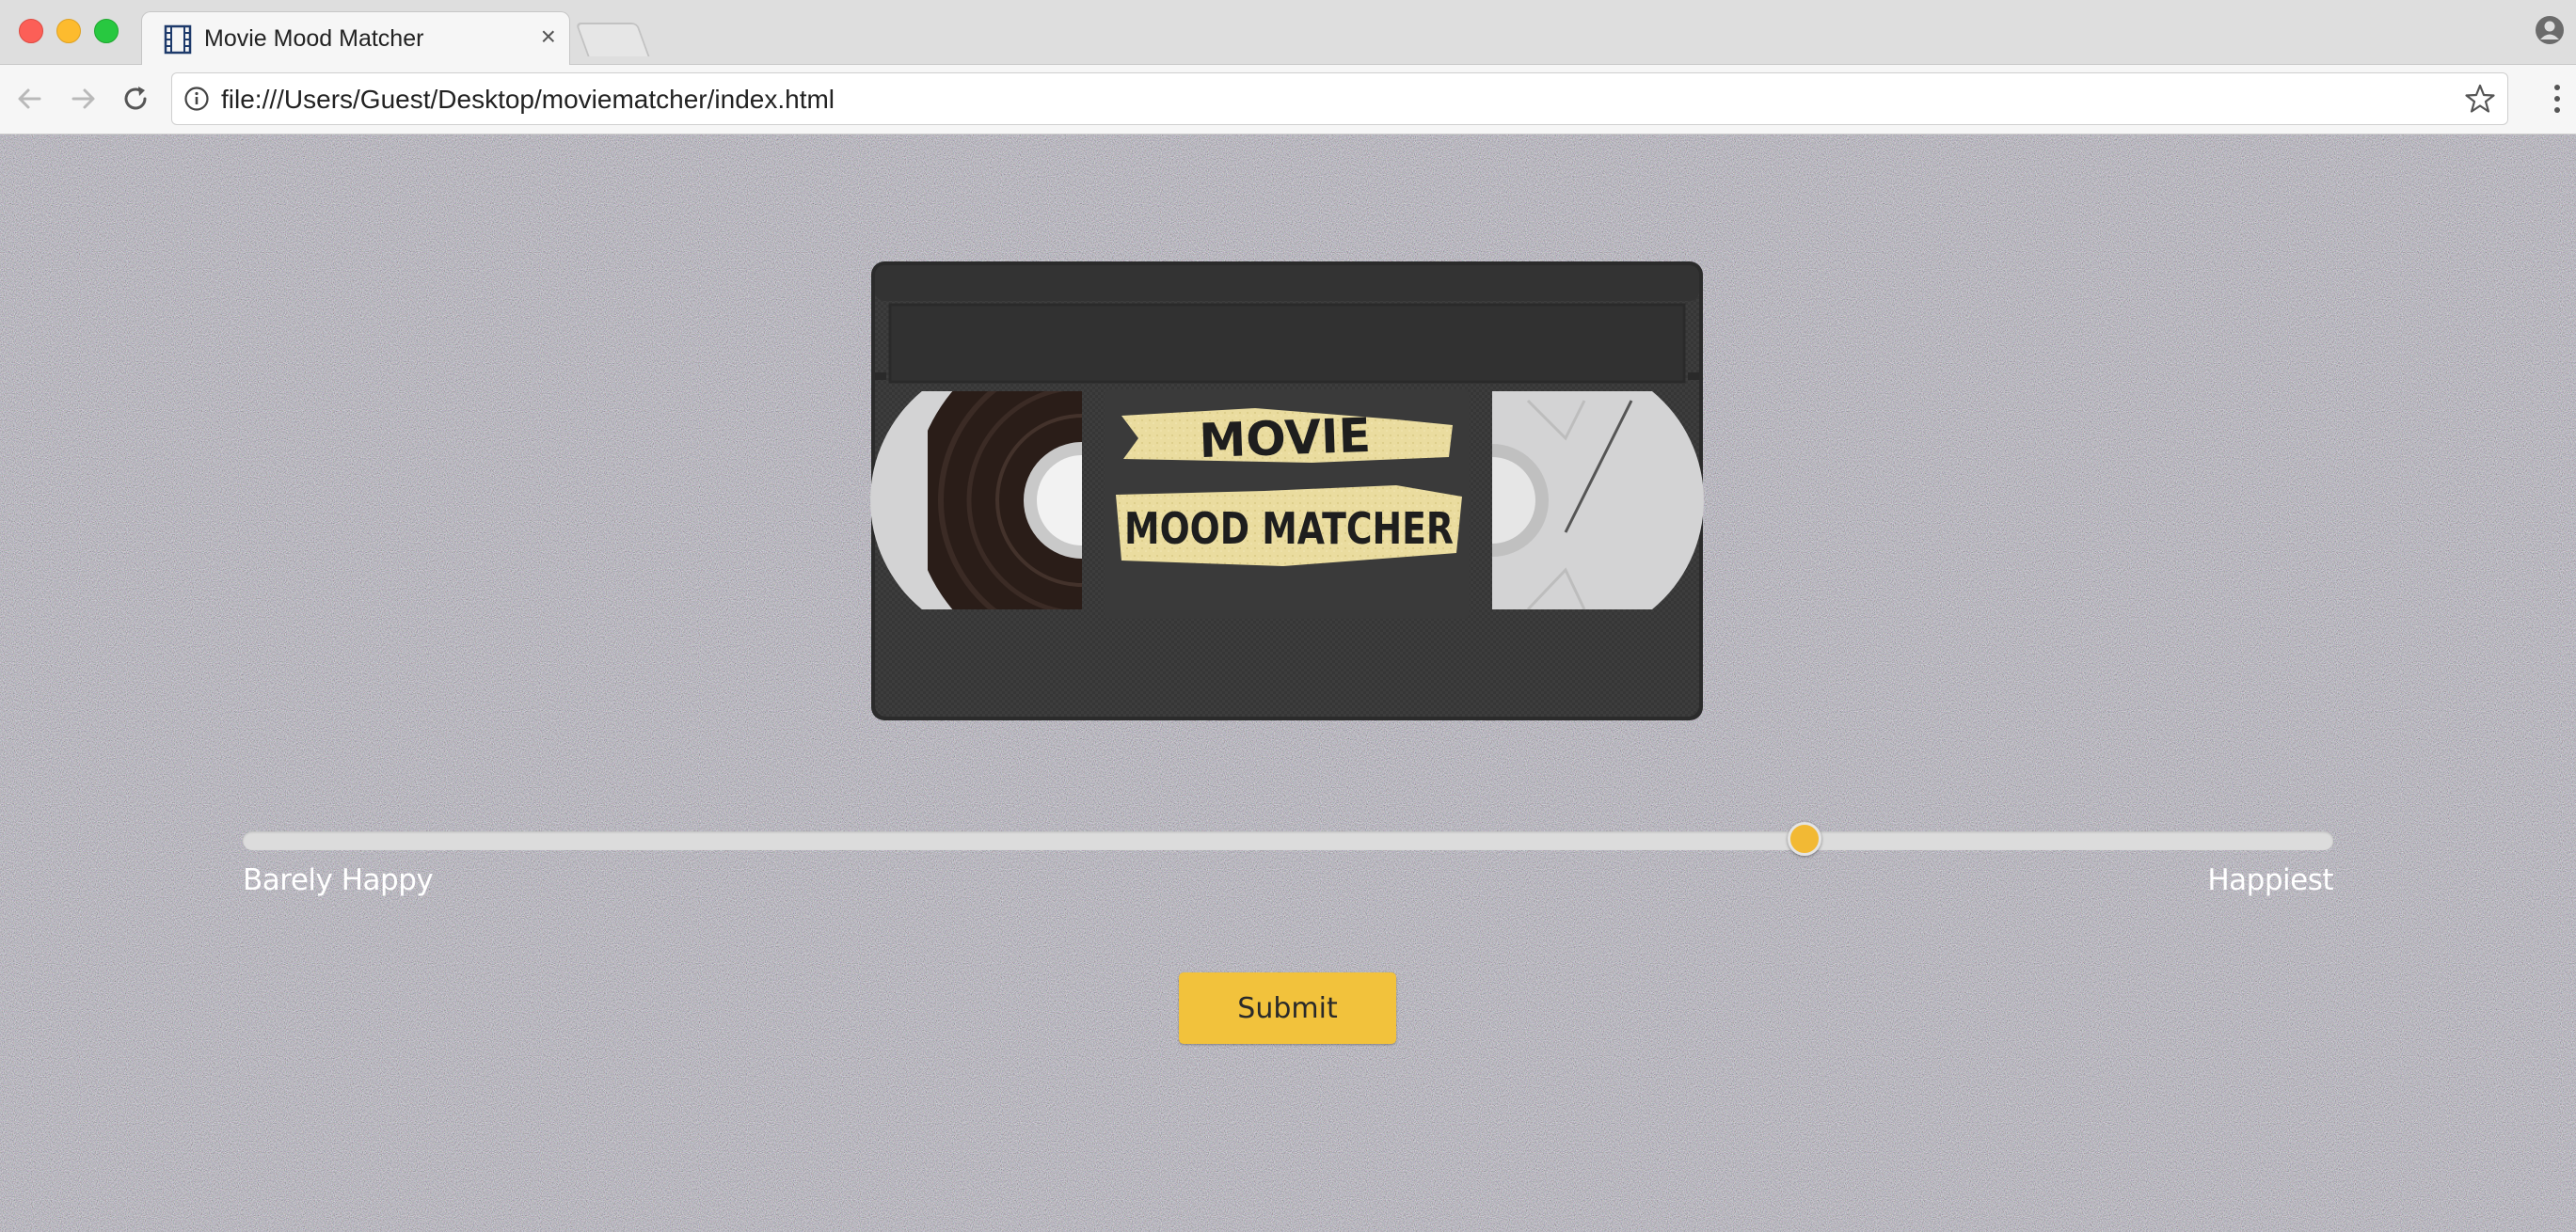 Image resolution: width=2576 pixels, height=1232 pixels. I want to click on browser-tab-active: Movie Mood Matcher ×, so click(355, 38).